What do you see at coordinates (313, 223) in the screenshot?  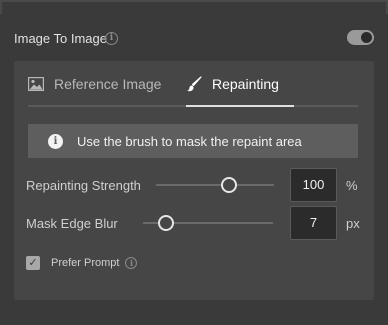 I see `mask-edge-blur-input: 7` at bounding box center [313, 223].